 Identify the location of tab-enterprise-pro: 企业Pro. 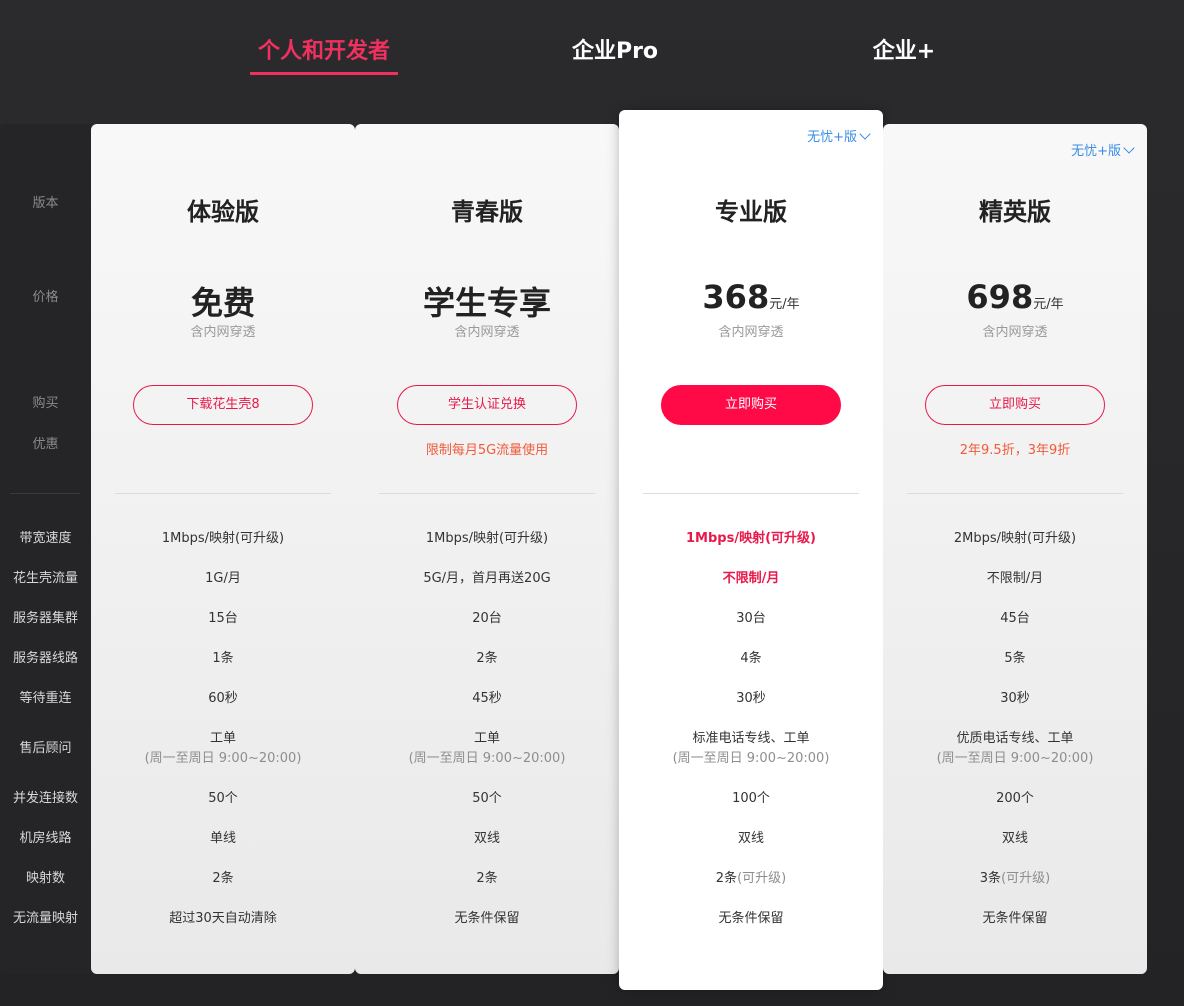
(615, 54).